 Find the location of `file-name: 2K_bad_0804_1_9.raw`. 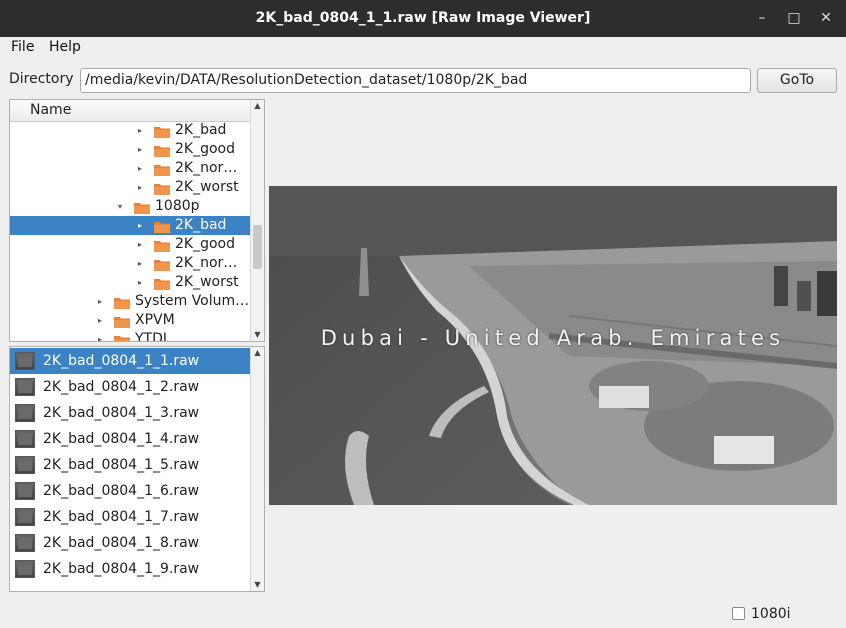

file-name: 2K_bad_0804_1_9.raw is located at coordinates (121, 569).